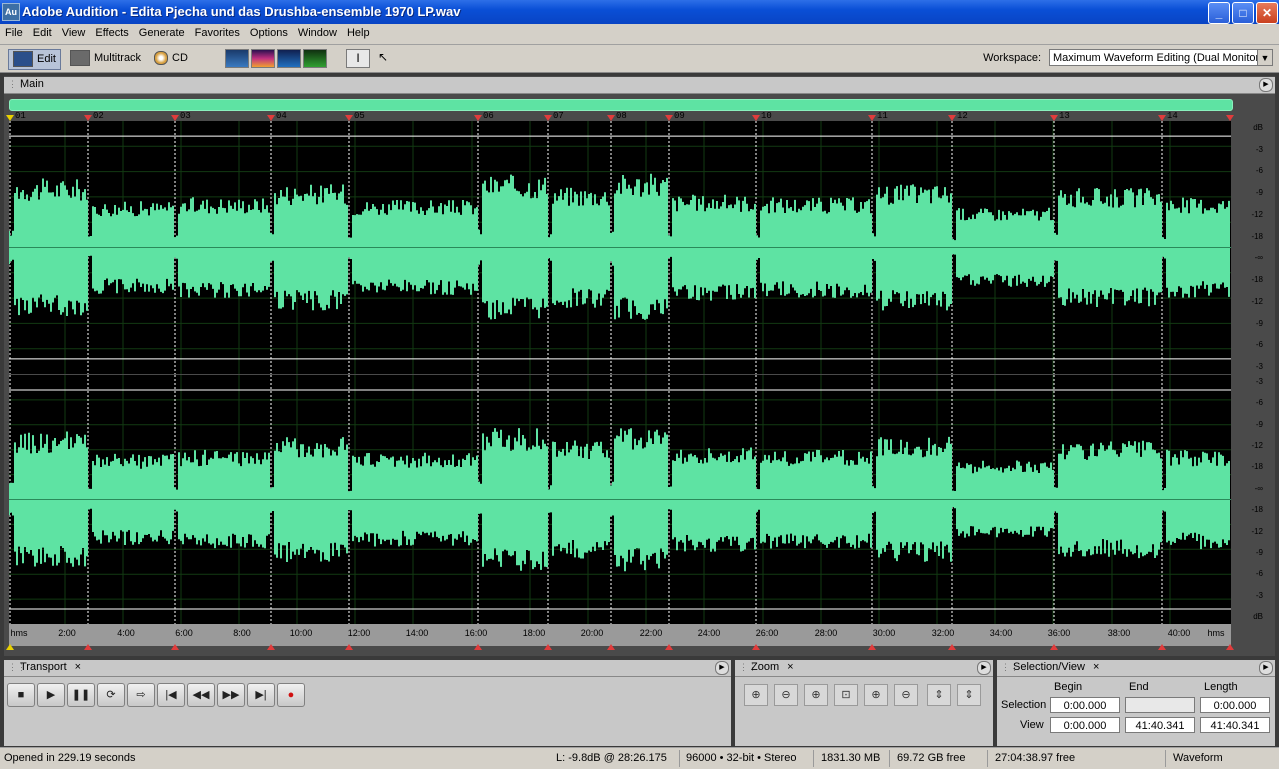 This screenshot has width=1279, height=769. Describe the element at coordinates (34, 59) in the screenshot. I see `edit-view-button: Edit` at that location.